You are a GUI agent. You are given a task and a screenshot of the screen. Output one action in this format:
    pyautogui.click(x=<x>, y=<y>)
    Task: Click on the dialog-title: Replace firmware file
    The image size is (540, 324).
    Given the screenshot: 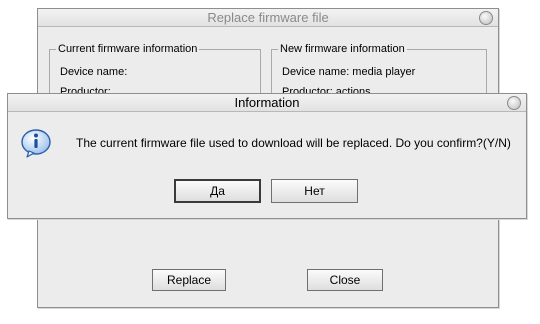 What is the action you would take?
    pyautogui.click(x=268, y=17)
    